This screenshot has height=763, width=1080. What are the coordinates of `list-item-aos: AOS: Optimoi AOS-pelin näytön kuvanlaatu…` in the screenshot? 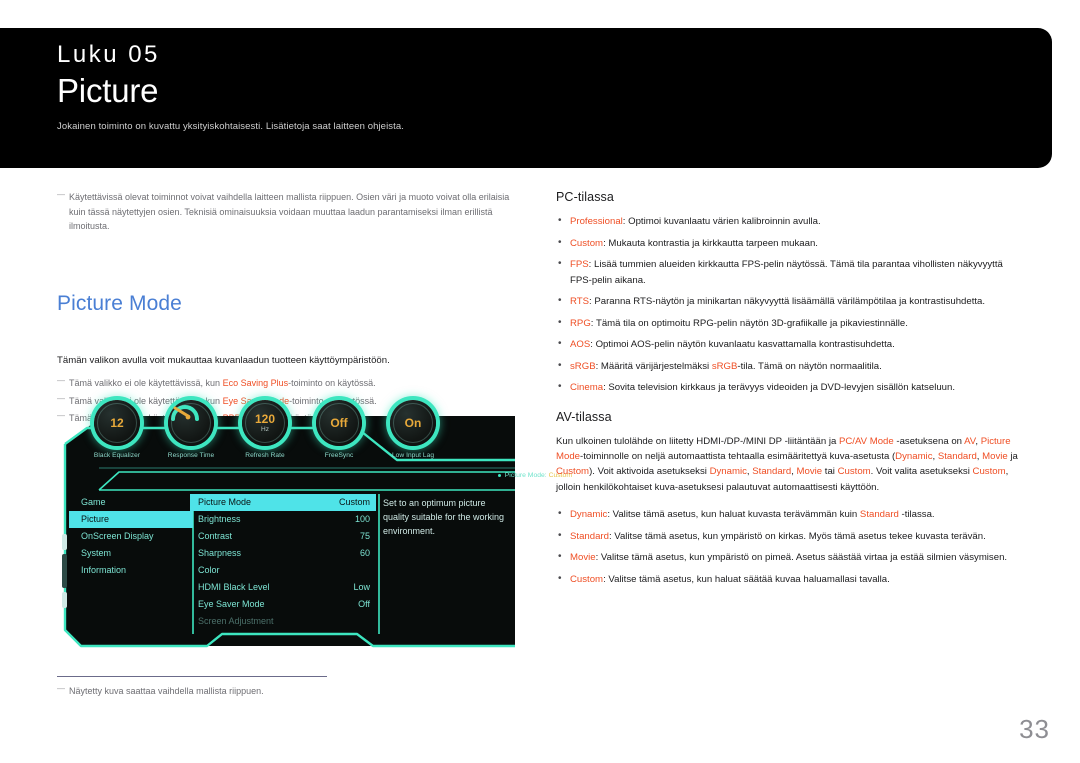 It's located at (791, 344).